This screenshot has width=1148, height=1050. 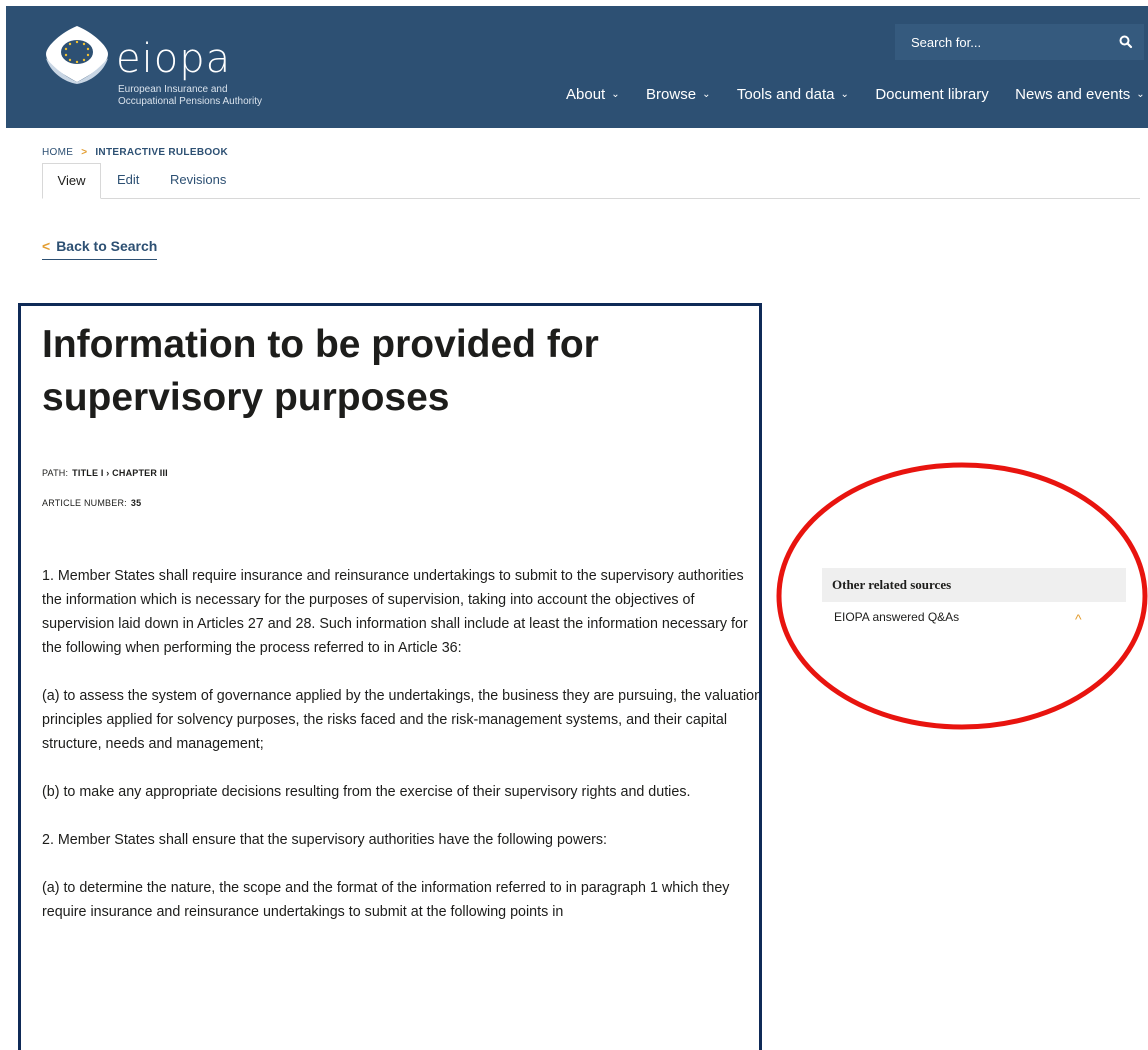 I want to click on article-number-label: ARTICLE NUMBER:, so click(x=84, y=503).